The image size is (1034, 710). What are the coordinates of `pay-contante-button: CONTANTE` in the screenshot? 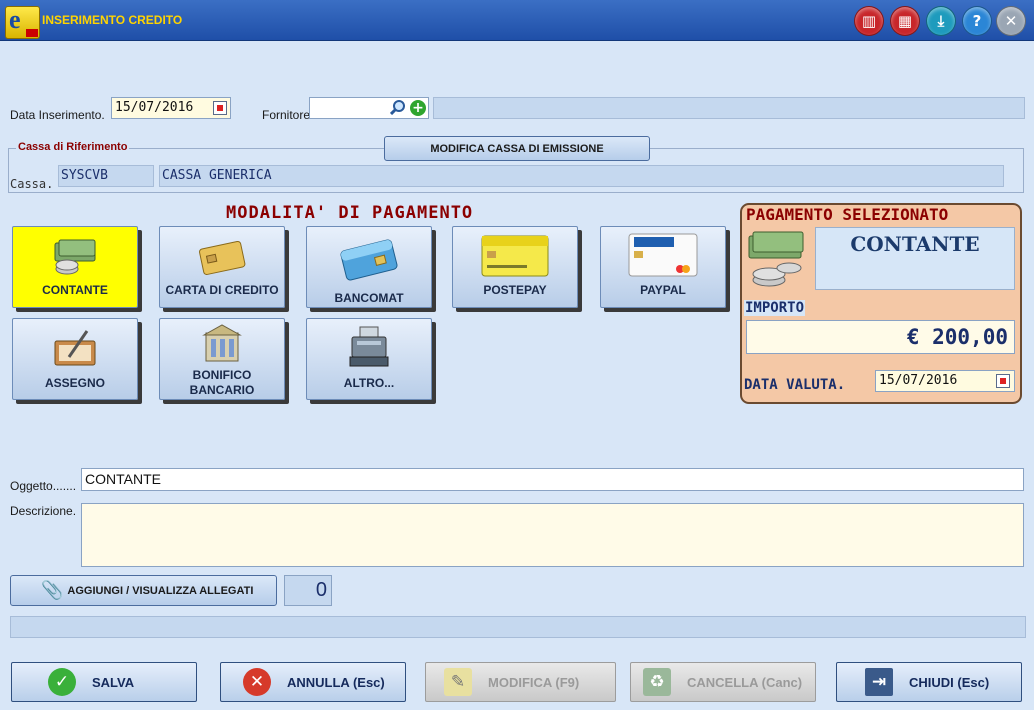 It's located at (75, 267).